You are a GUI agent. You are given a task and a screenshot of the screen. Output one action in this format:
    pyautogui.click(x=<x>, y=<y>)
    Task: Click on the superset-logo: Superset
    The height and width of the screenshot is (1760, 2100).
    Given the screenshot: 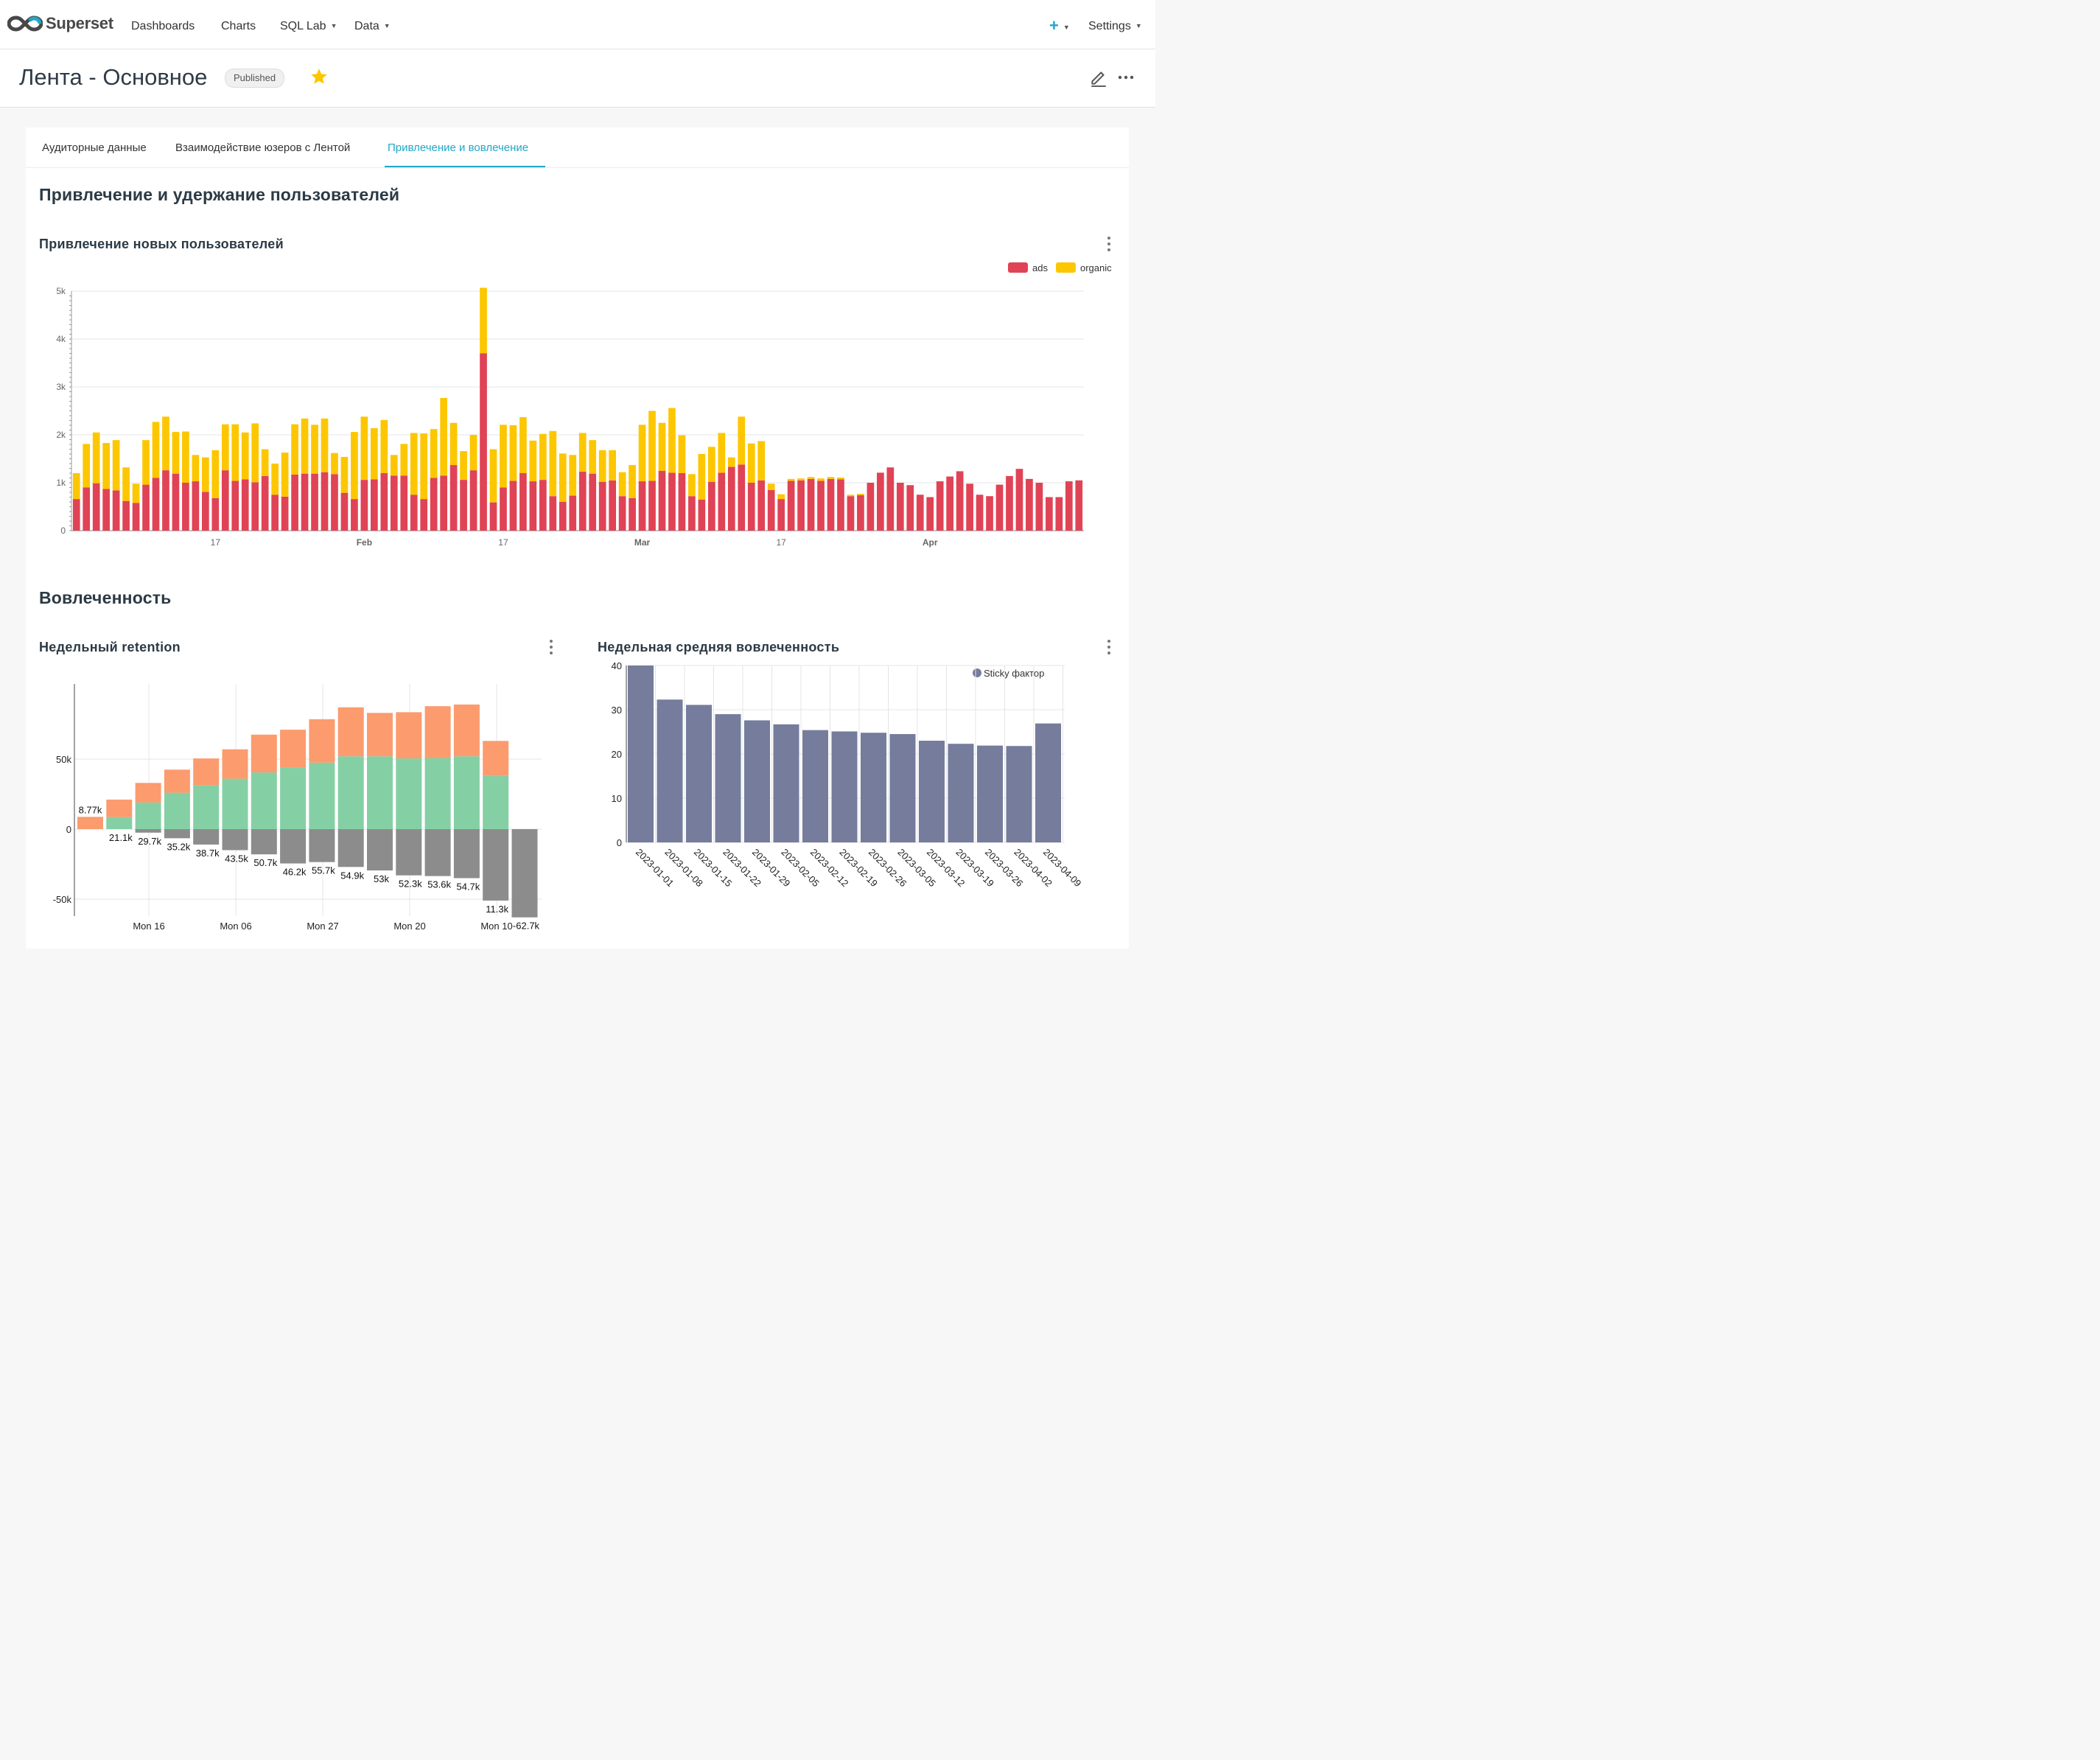 What is the action you would take?
    pyautogui.click(x=60, y=24)
    